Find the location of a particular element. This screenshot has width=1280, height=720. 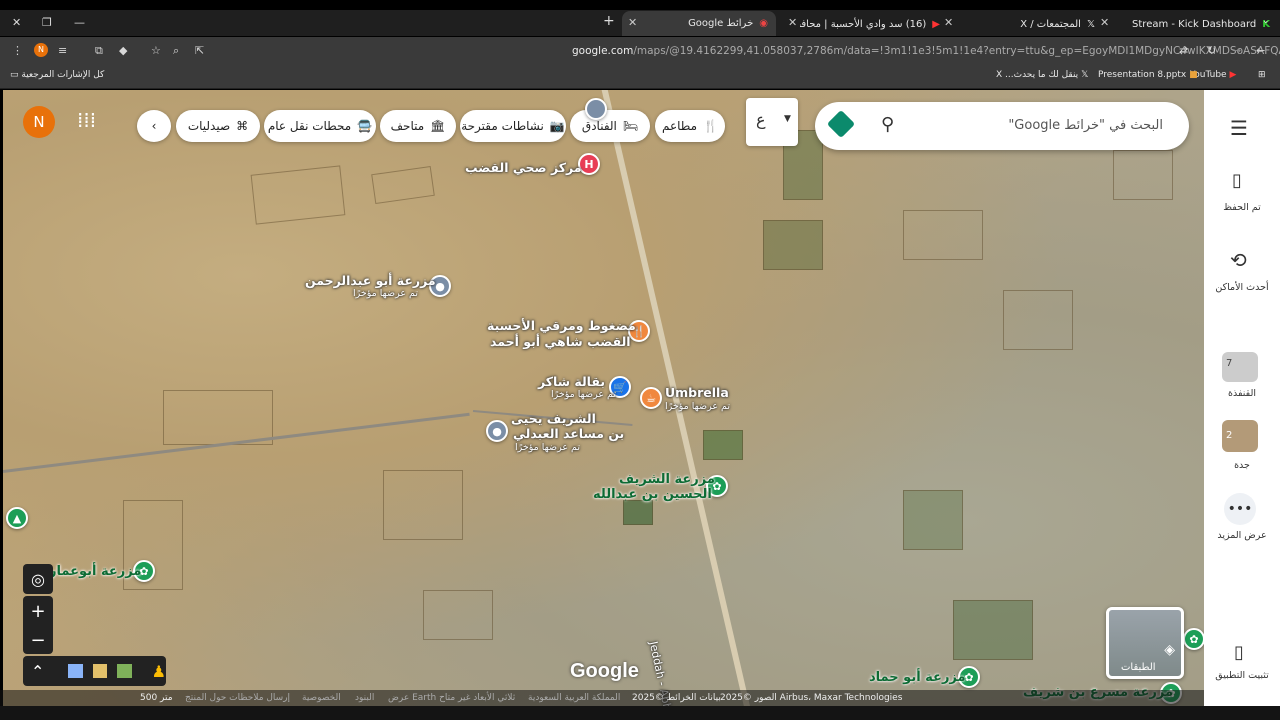

chips-next-button: › is located at coordinates (154, 126).